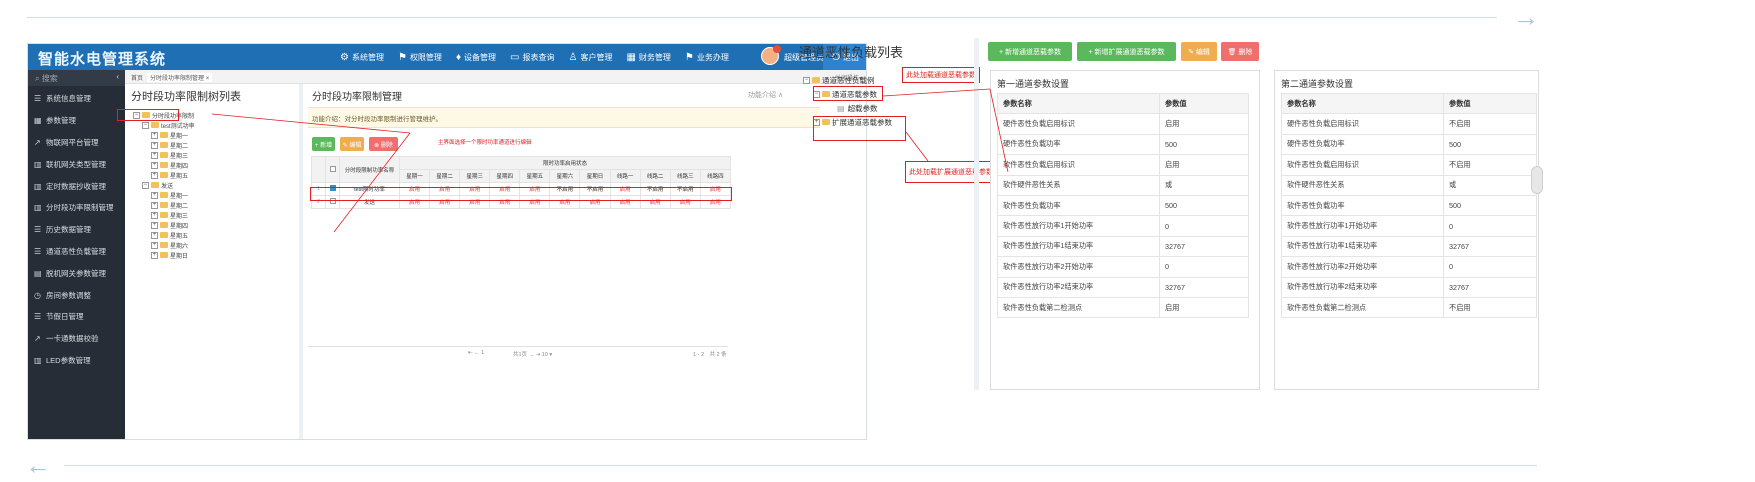  I want to click on header-checkbox-cell, so click(332, 169).